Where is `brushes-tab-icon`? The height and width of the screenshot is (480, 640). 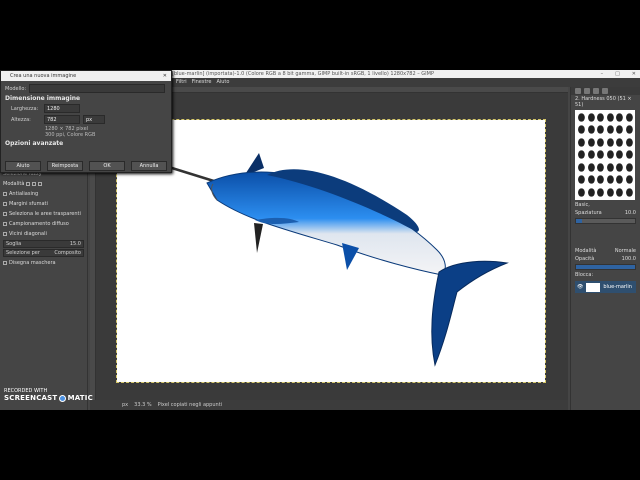
brushes-tab-icon is located at coordinates (578, 91).